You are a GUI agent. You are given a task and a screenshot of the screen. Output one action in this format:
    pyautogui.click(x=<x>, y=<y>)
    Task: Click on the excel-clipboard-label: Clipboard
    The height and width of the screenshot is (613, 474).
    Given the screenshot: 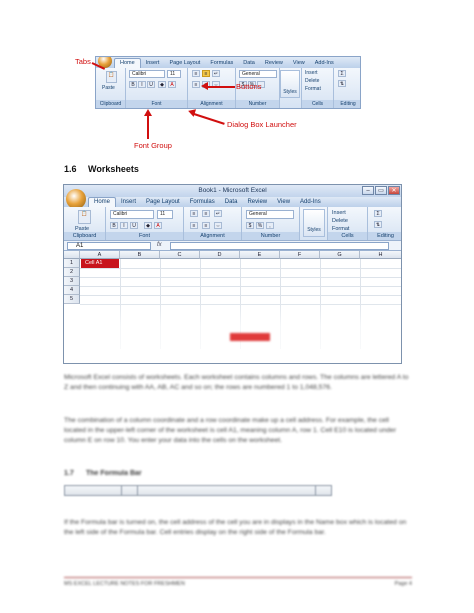 What is the action you would take?
    pyautogui.click(x=84, y=236)
    